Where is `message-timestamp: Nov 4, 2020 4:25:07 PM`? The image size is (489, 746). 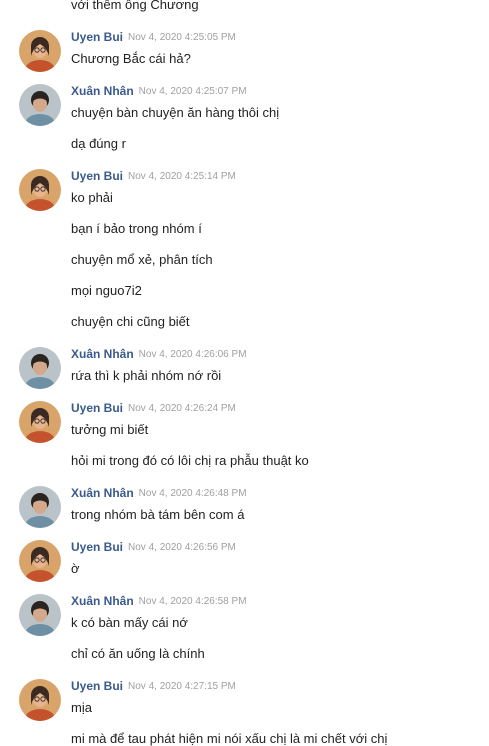
message-timestamp: Nov 4, 2020 4:25:07 PM is located at coordinates (192, 91).